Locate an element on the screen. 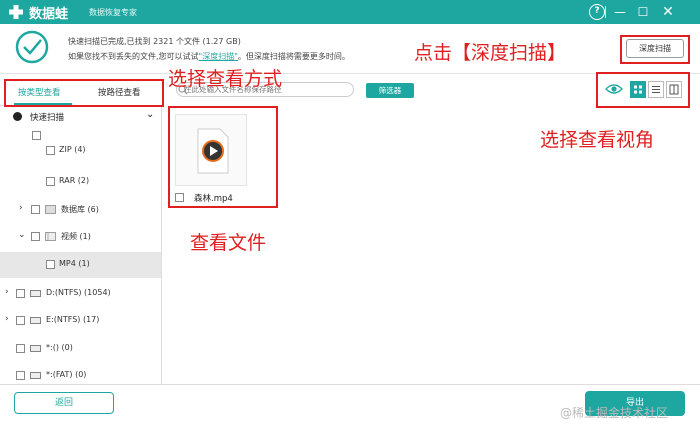 The height and width of the screenshot is (428, 700). app-title: 数据蛙 is located at coordinates (49, 14).